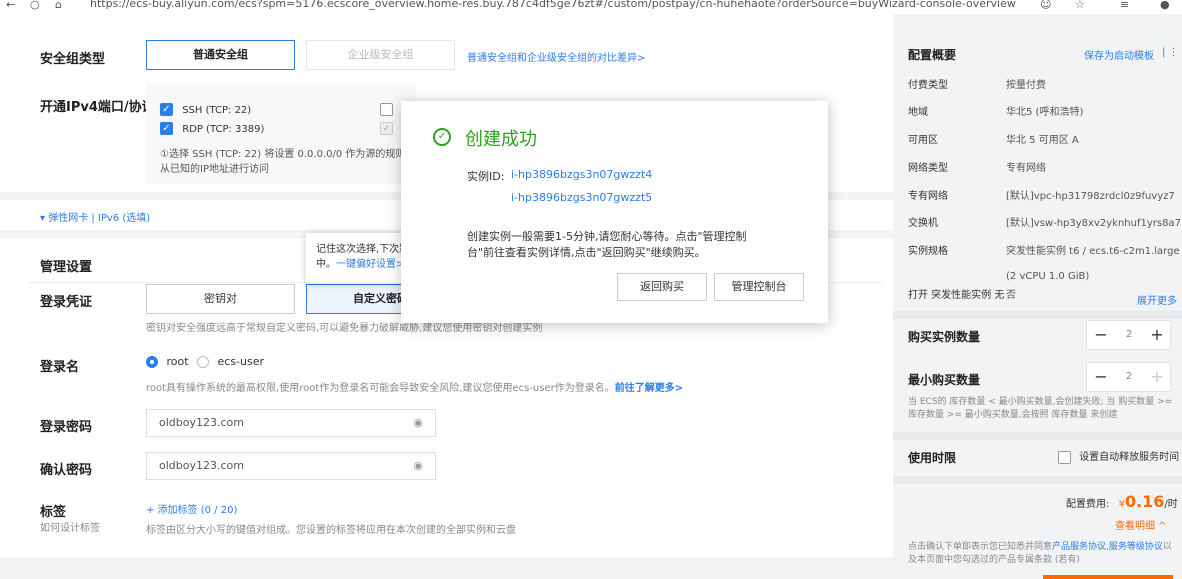  I want to click on ports-label: 开通IPv4端口/协议, so click(97, 107).